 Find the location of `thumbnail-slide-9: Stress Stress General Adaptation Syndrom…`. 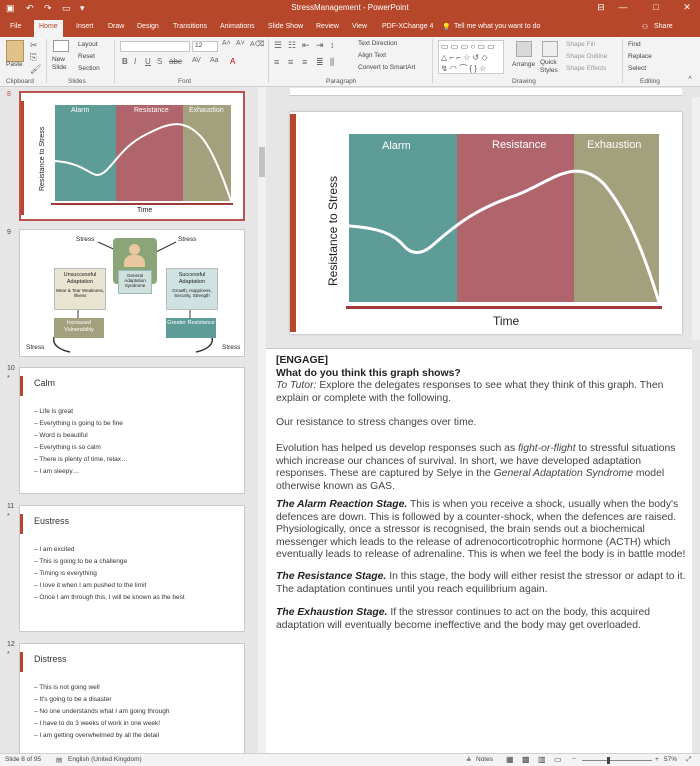

thumbnail-slide-9: Stress Stress General Adaptation Syndrom… is located at coordinates (132, 293).